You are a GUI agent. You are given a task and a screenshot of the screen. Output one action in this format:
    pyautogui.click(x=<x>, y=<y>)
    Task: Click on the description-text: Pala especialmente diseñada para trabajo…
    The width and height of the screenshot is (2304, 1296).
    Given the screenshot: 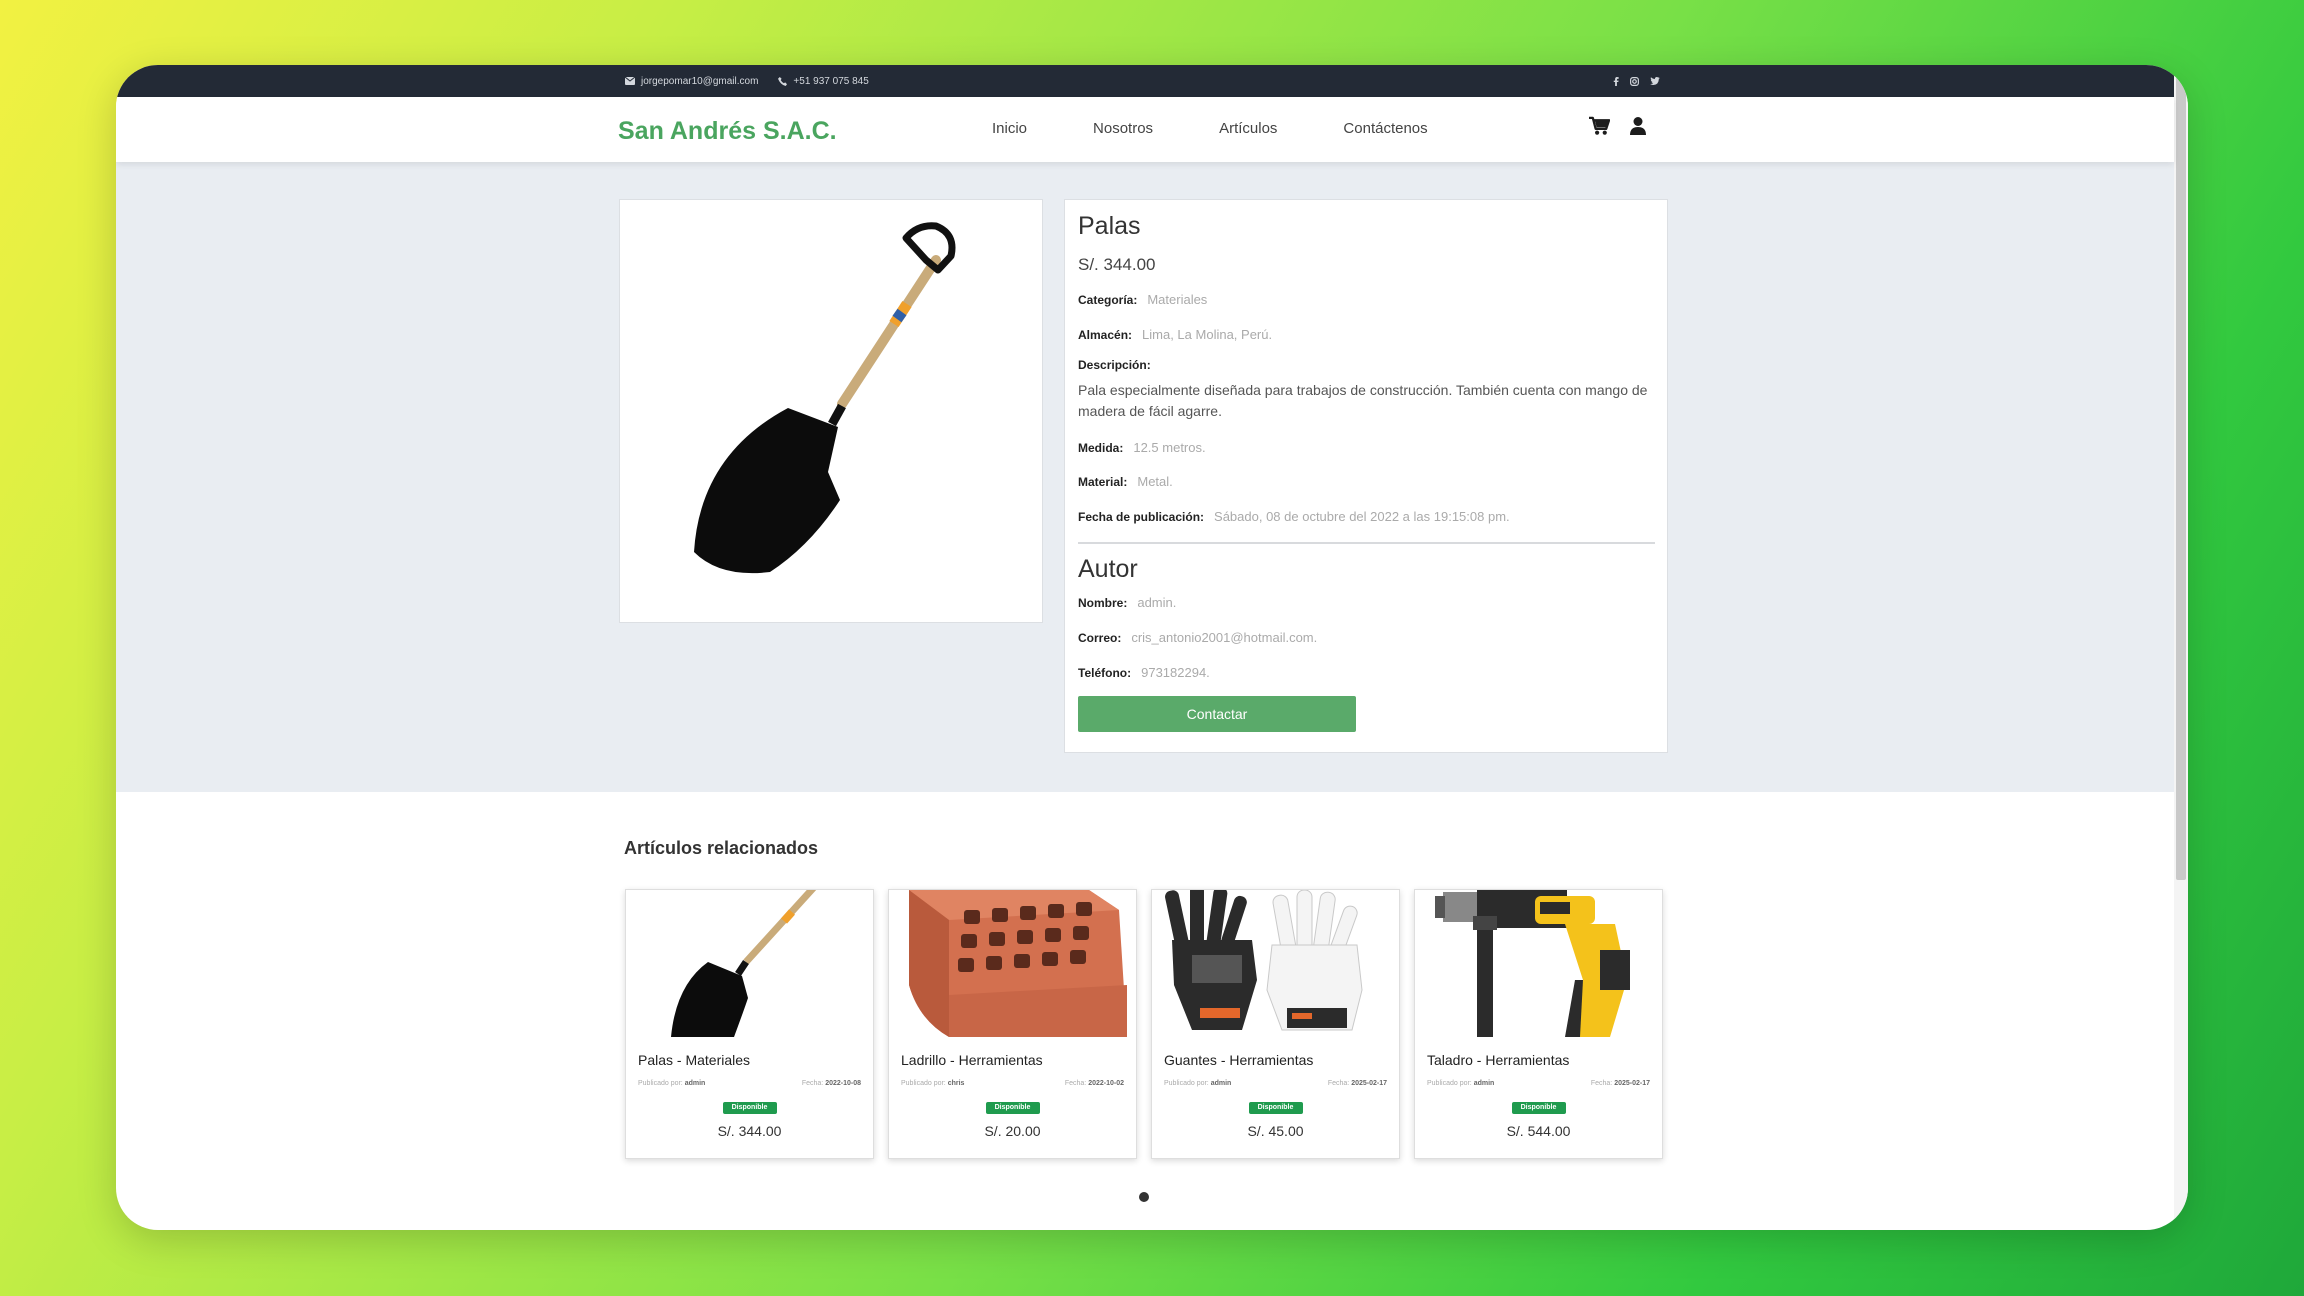 What is the action you would take?
    pyautogui.click(x=1363, y=400)
    